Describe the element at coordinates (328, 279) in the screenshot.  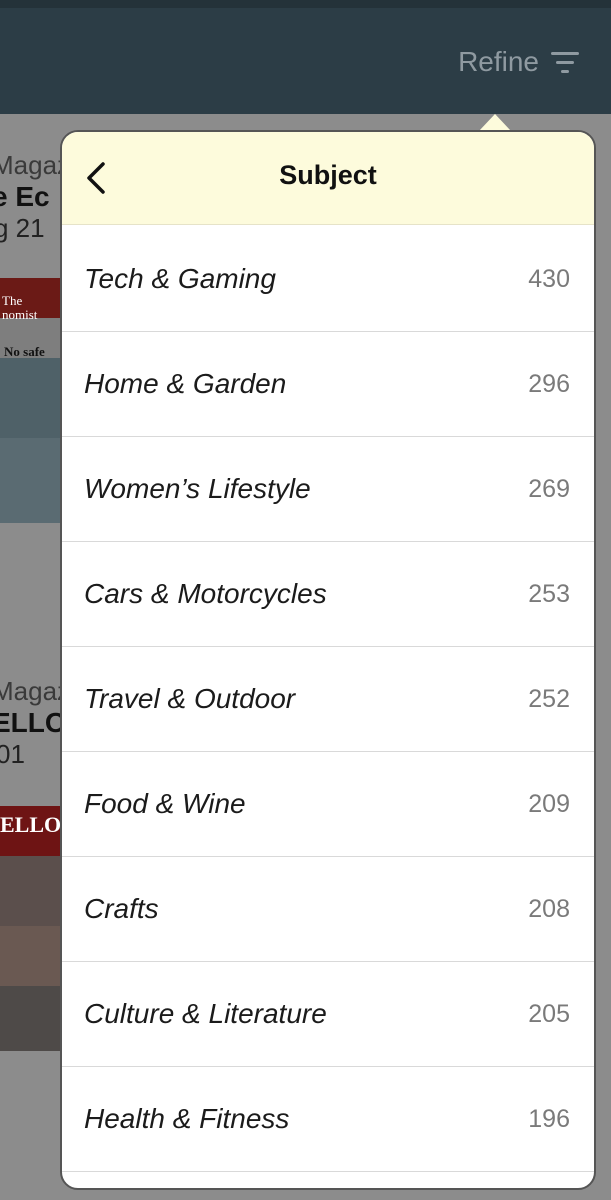
I see `subject-row: Tech & Gaming 430` at that location.